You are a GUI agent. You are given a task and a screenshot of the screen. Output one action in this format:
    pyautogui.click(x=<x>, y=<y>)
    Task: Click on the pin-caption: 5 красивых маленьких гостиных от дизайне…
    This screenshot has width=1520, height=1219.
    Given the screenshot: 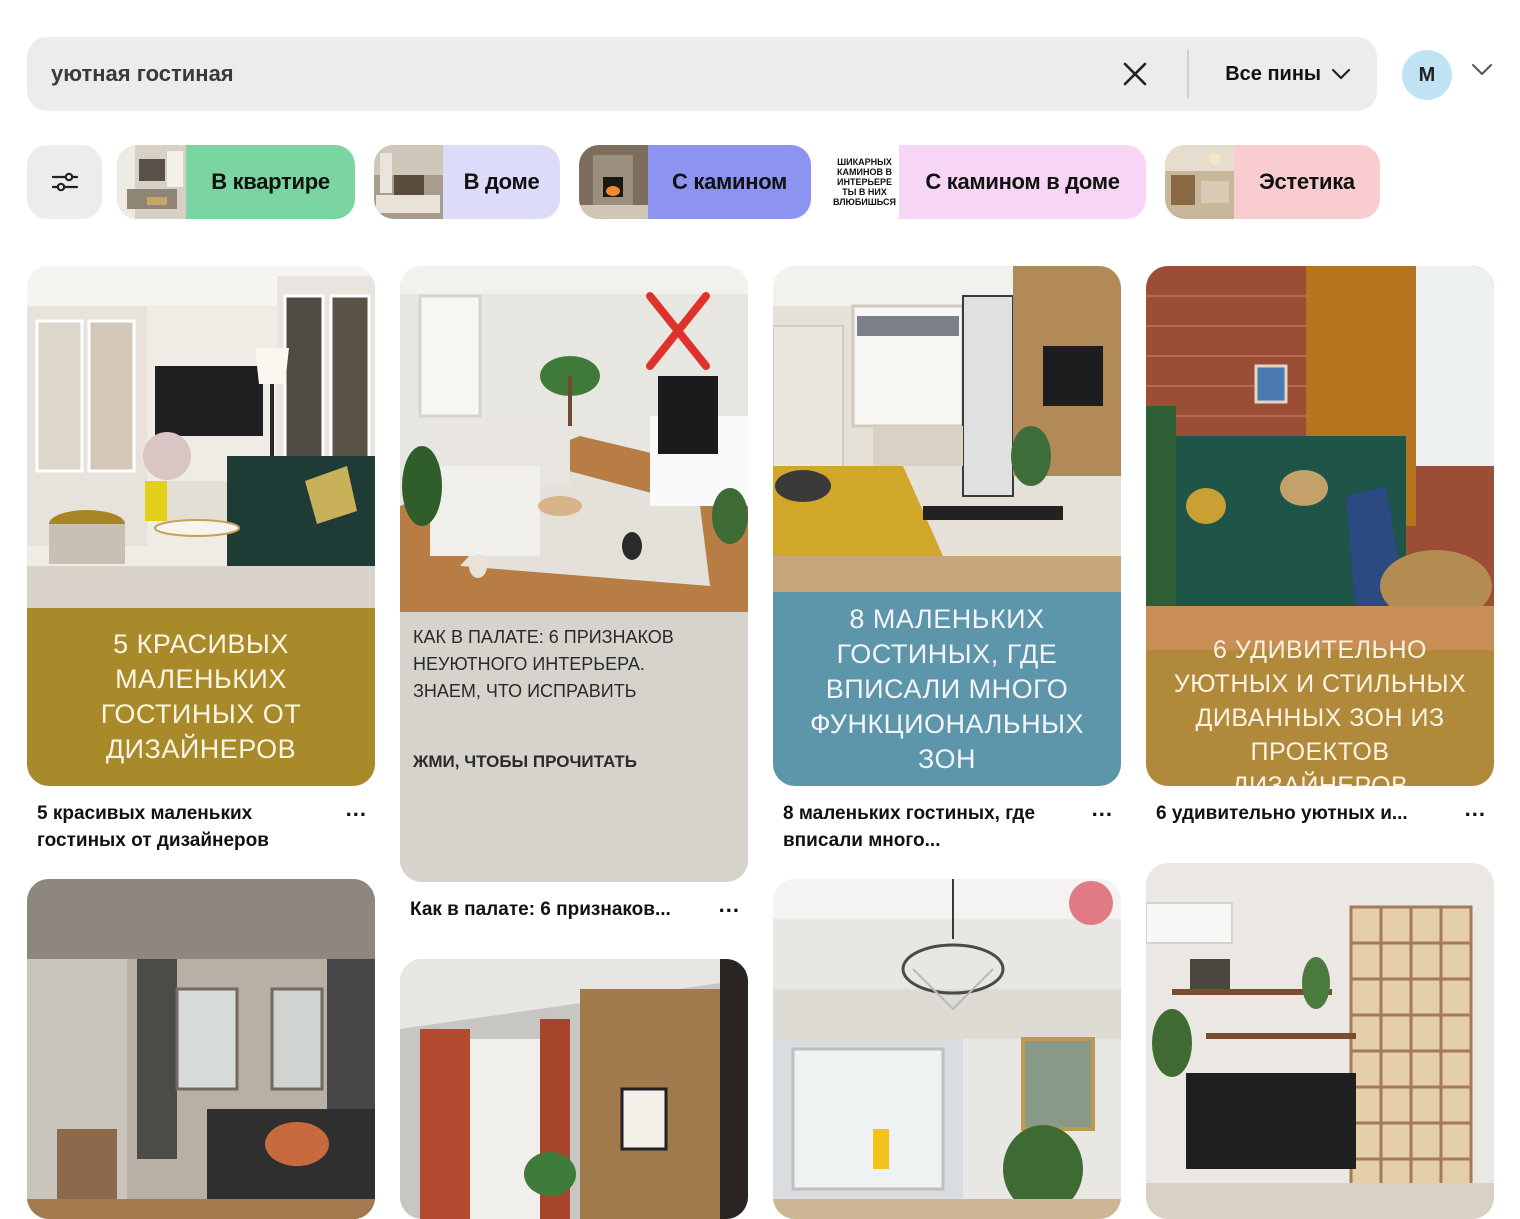 What is the action you would take?
    pyautogui.click(x=201, y=826)
    